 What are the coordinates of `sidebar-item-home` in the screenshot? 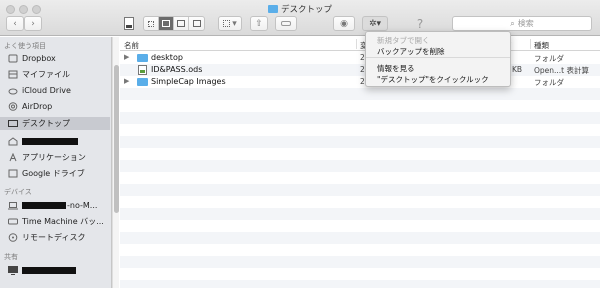 It's located at (55, 141).